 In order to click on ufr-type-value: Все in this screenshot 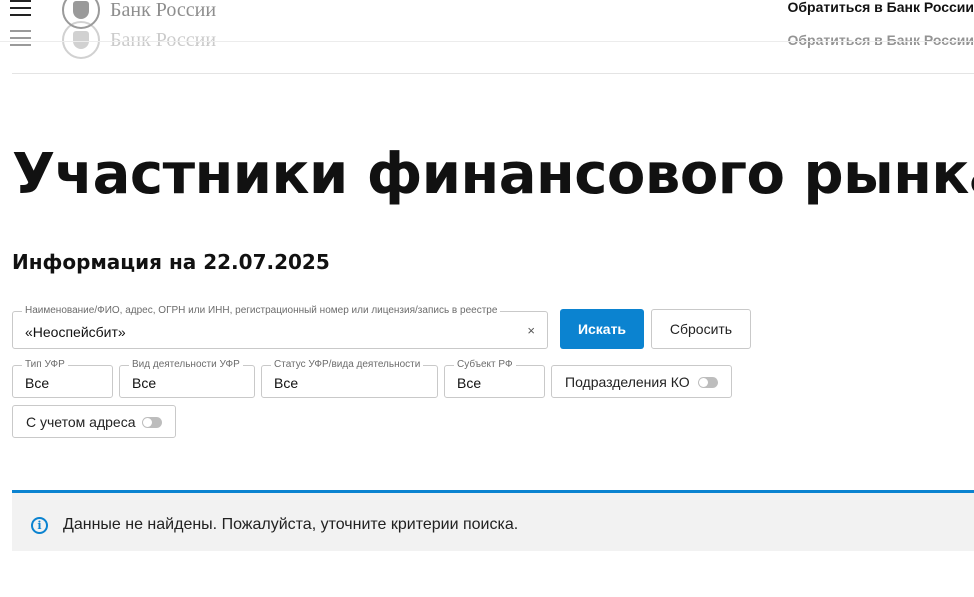, I will do `click(37, 383)`.